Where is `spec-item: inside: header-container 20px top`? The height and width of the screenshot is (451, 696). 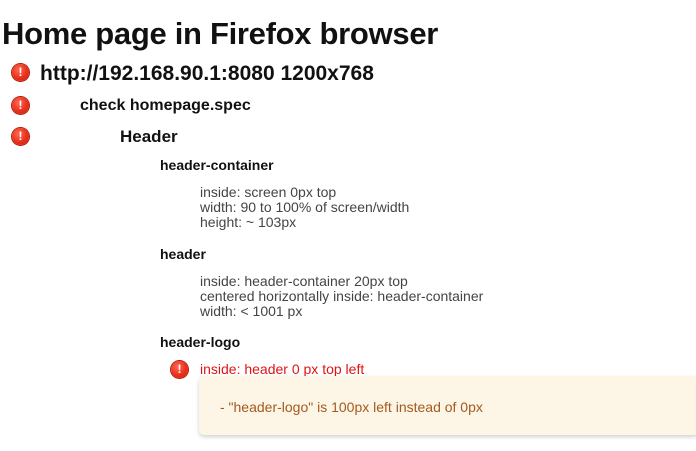
spec-item: inside: header-container 20px top is located at coordinates (304, 281).